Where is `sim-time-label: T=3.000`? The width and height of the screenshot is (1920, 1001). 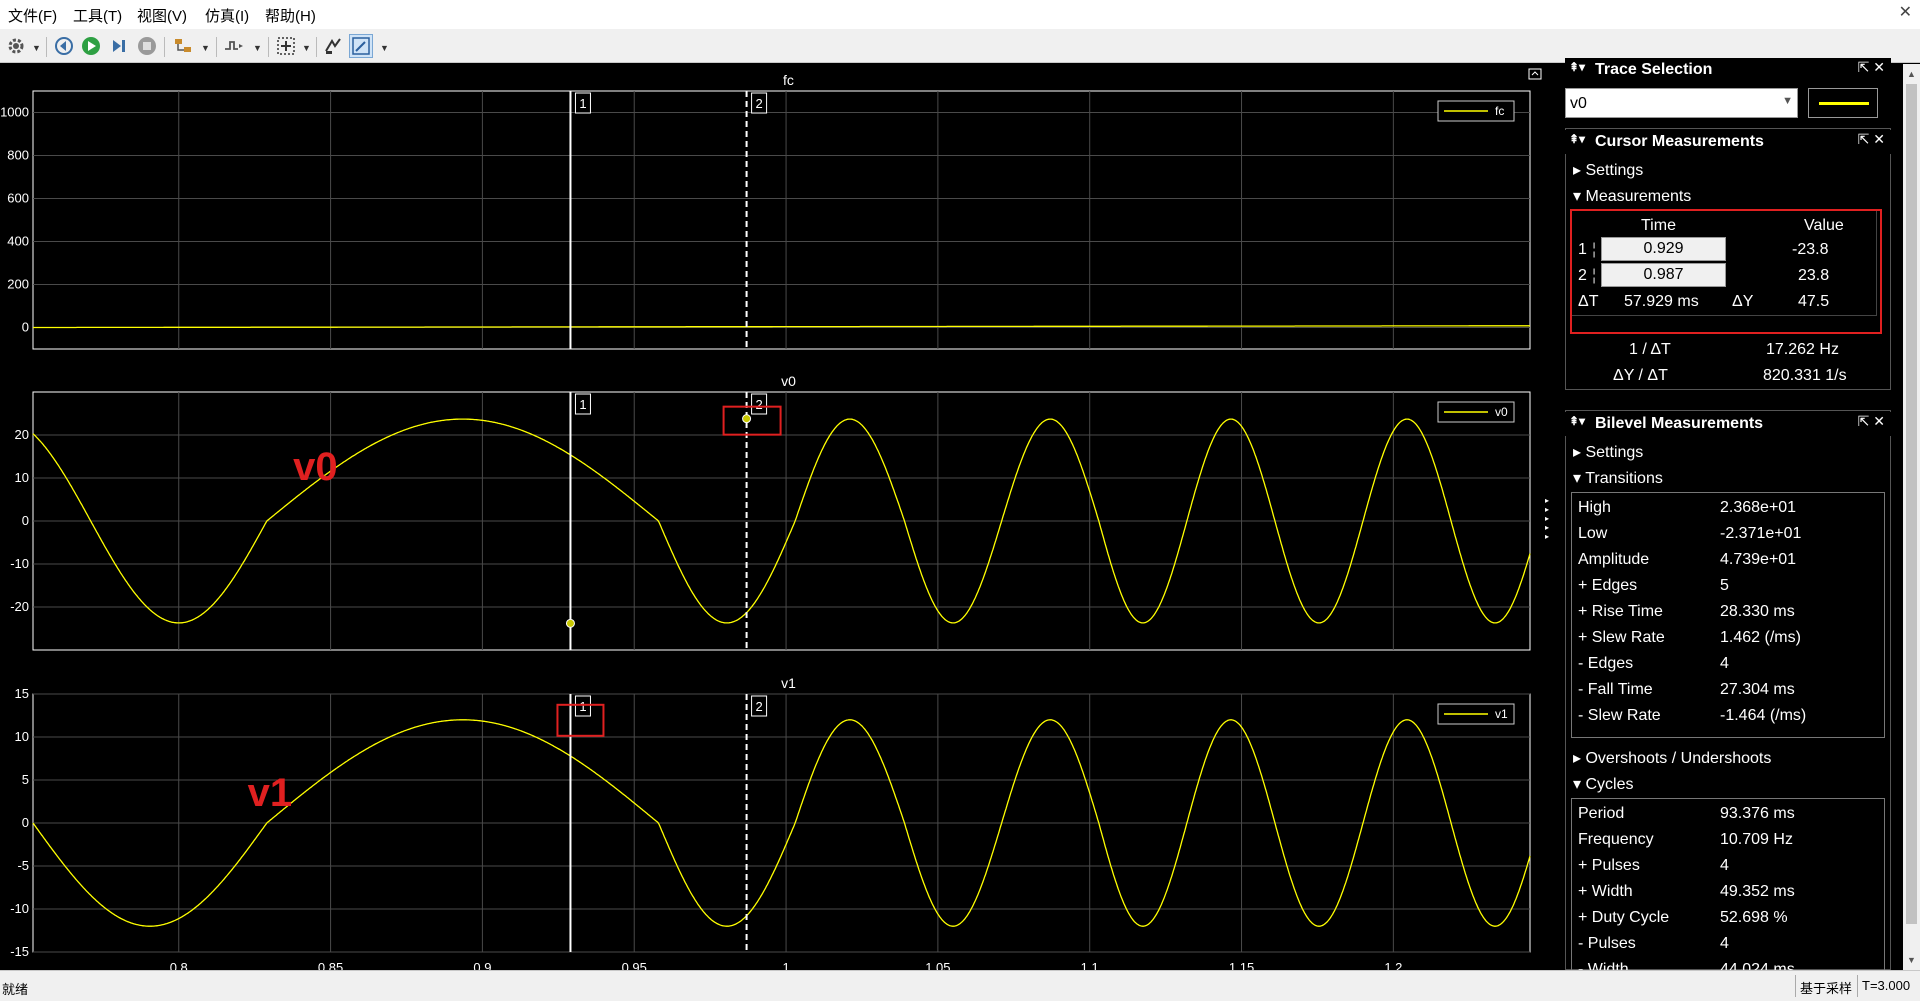
sim-time-label: T=3.000 is located at coordinates (1886, 985).